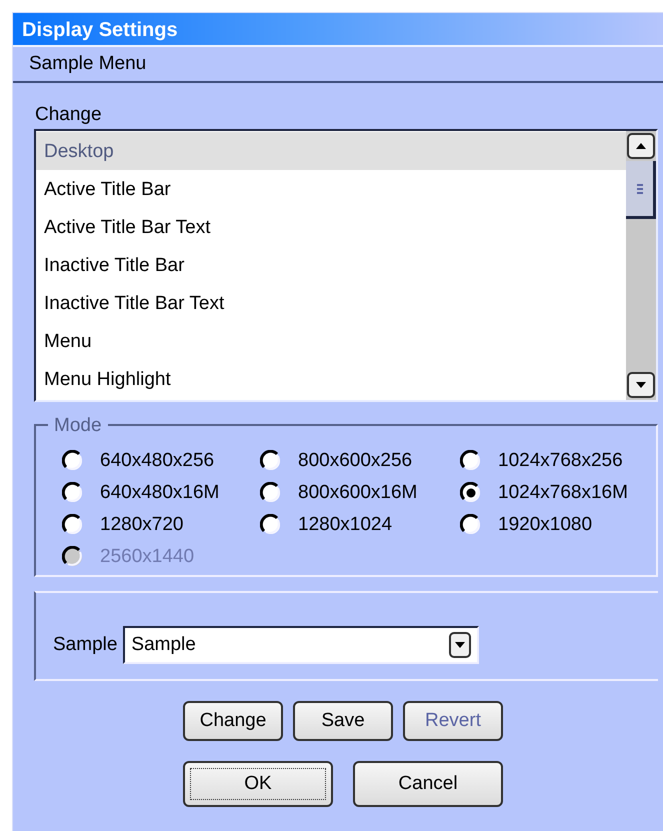  What do you see at coordinates (258, 784) in the screenshot?
I see `ok-button: OK` at bounding box center [258, 784].